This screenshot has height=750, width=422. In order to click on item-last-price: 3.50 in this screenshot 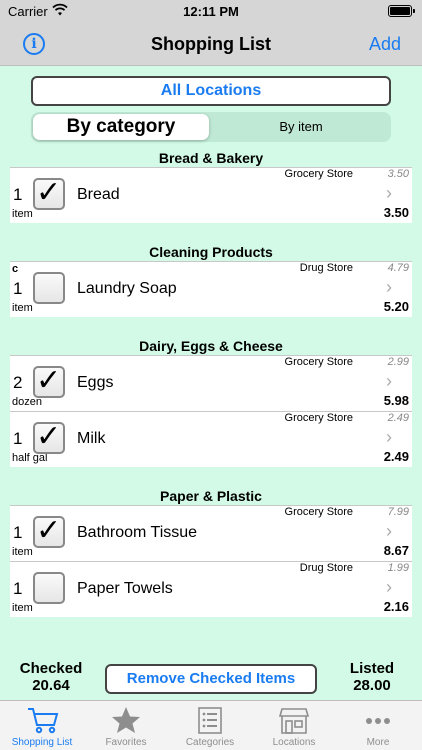, I will do `click(398, 174)`.